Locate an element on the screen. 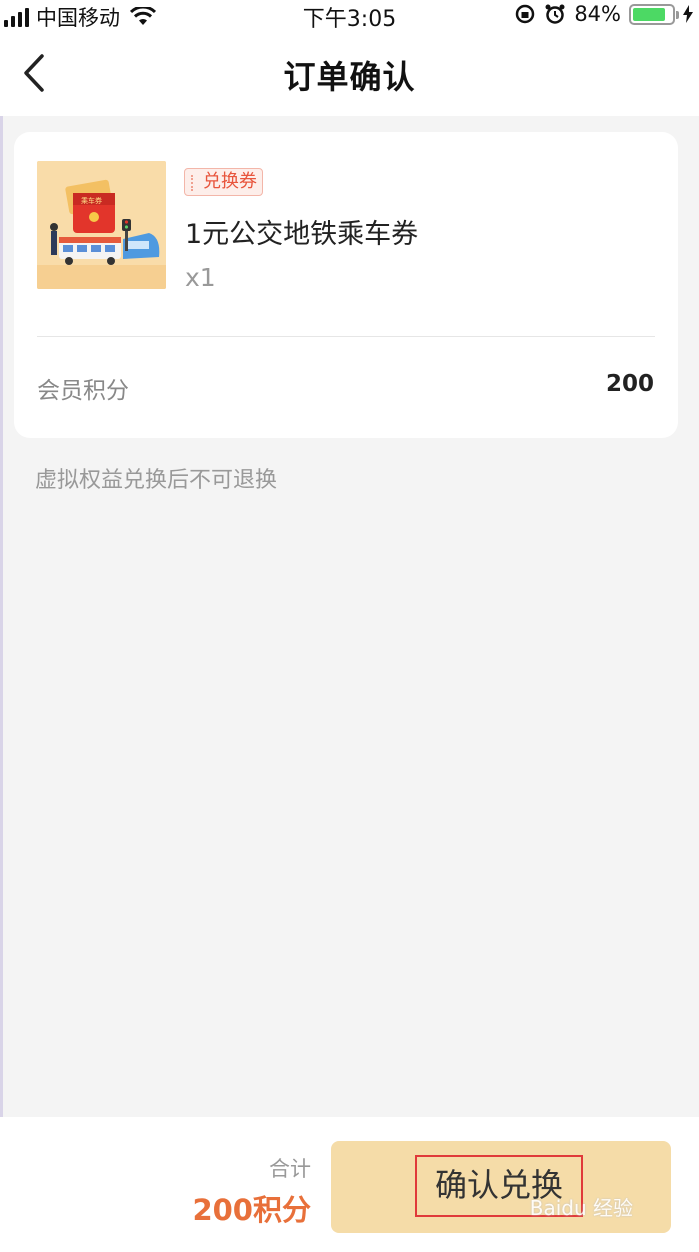  alarm-icon is located at coordinates (555, 14).